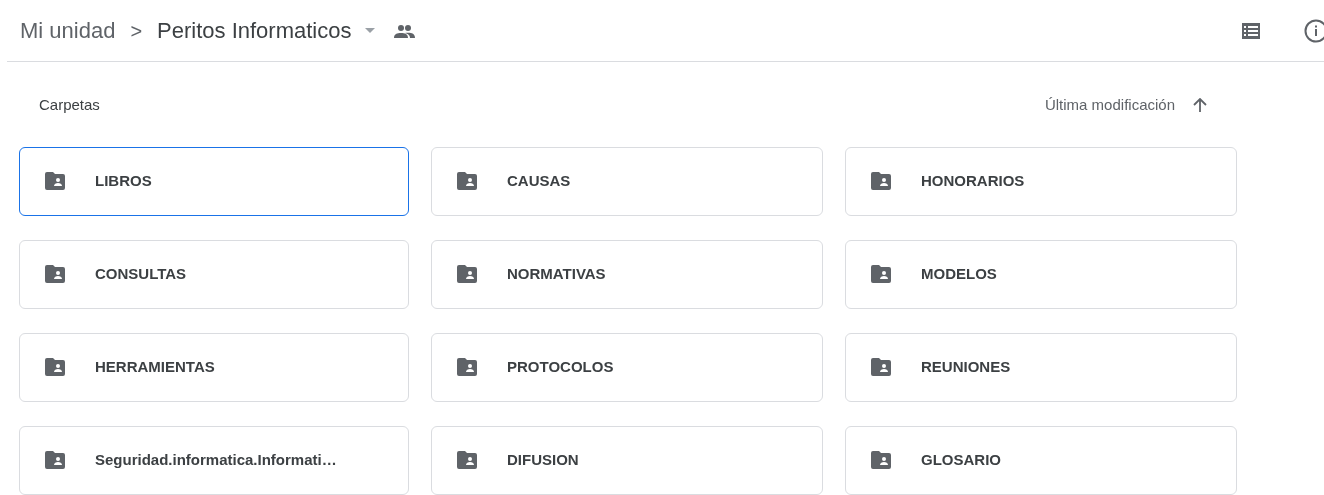 The height and width of the screenshot is (495, 1324). What do you see at coordinates (539, 180) in the screenshot?
I see `folder-name: CAUSAS` at bounding box center [539, 180].